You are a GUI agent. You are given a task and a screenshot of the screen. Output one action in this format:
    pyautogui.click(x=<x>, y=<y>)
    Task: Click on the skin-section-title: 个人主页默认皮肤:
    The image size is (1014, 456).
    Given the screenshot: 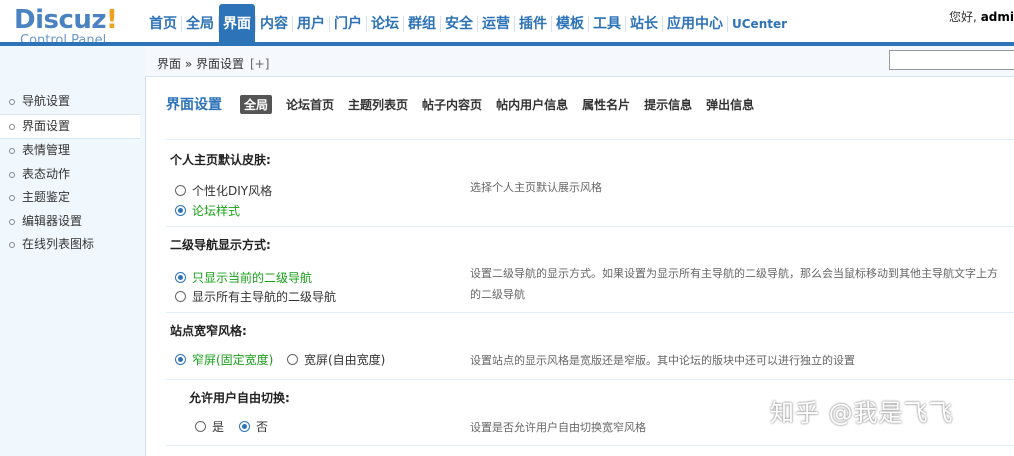 What is the action you would take?
    pyautogui.click(x=220, y=160)
    